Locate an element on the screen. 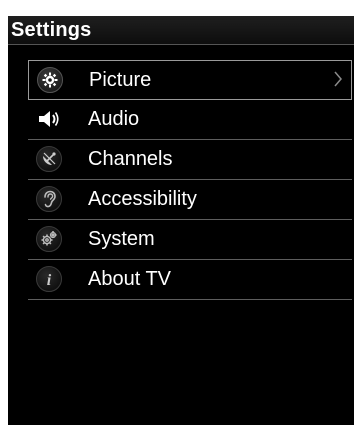  menu-item-channels: Channels is located at coordinates (190, 160).